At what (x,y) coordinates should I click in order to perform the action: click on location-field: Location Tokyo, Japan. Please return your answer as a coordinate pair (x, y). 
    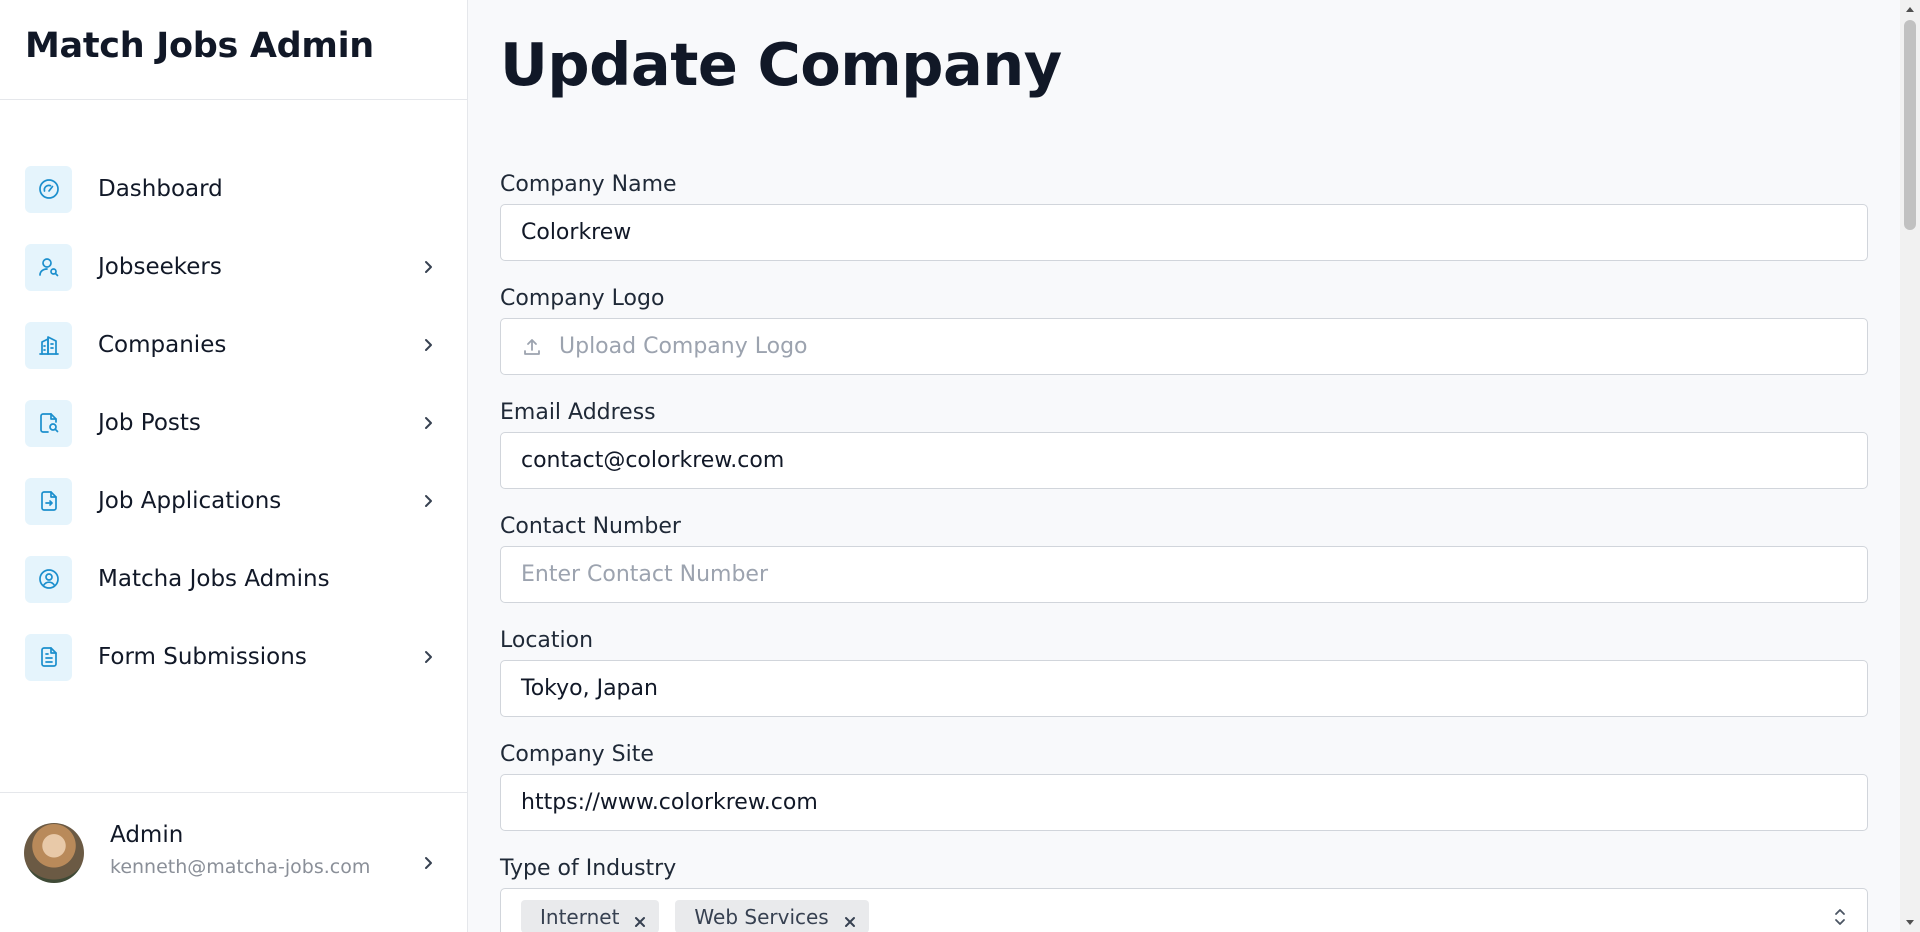
    Looking at the image, I should click on (1184, 671).